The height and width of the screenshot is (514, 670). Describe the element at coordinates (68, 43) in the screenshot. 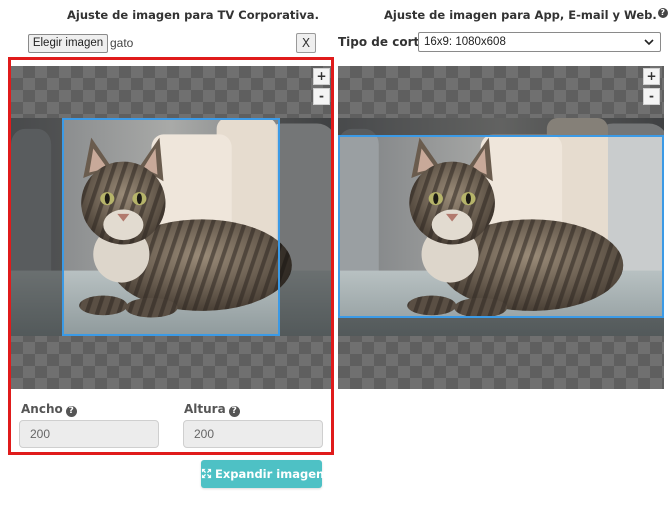

I see `choose-image-button: Elegir imagen` at that location.